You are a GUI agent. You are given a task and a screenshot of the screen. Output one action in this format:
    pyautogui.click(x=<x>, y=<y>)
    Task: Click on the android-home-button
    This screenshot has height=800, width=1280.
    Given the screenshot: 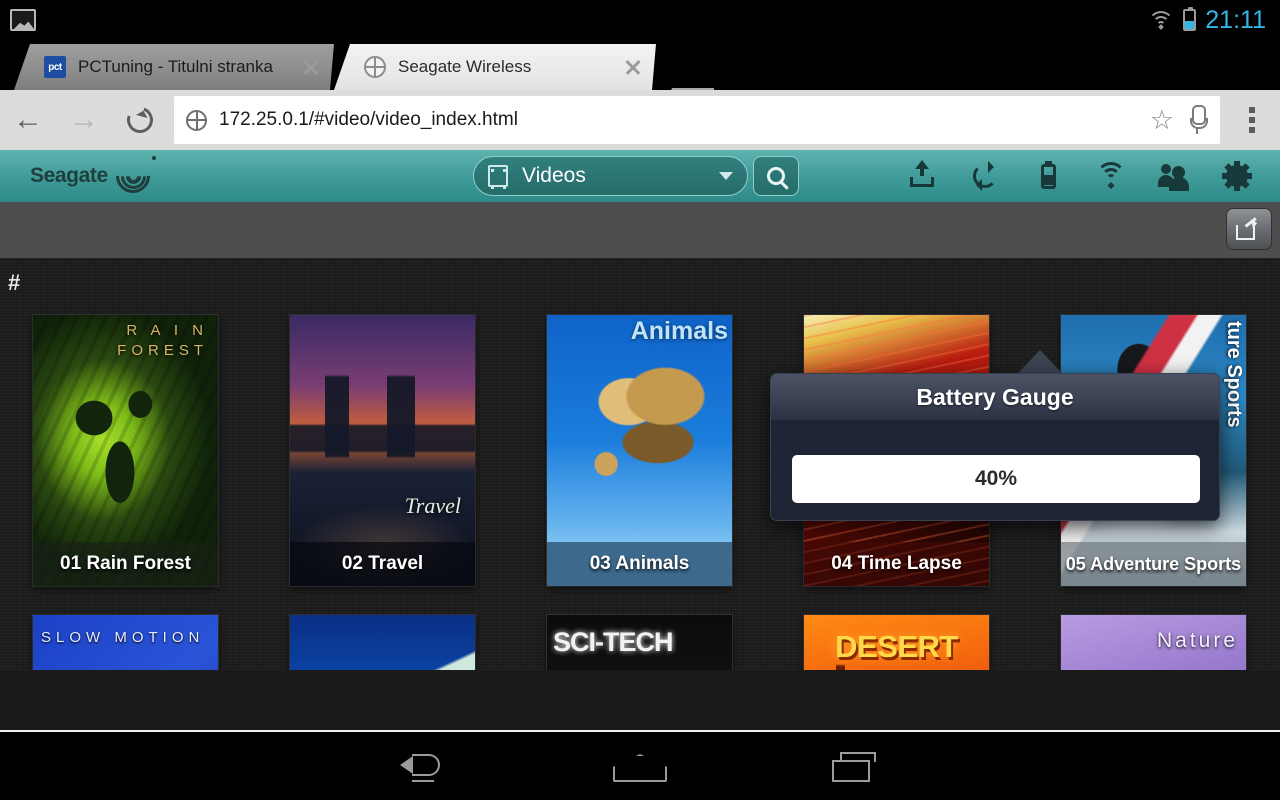 What is the action you would take?
    pyautogui.click(x=640, y=768)
    